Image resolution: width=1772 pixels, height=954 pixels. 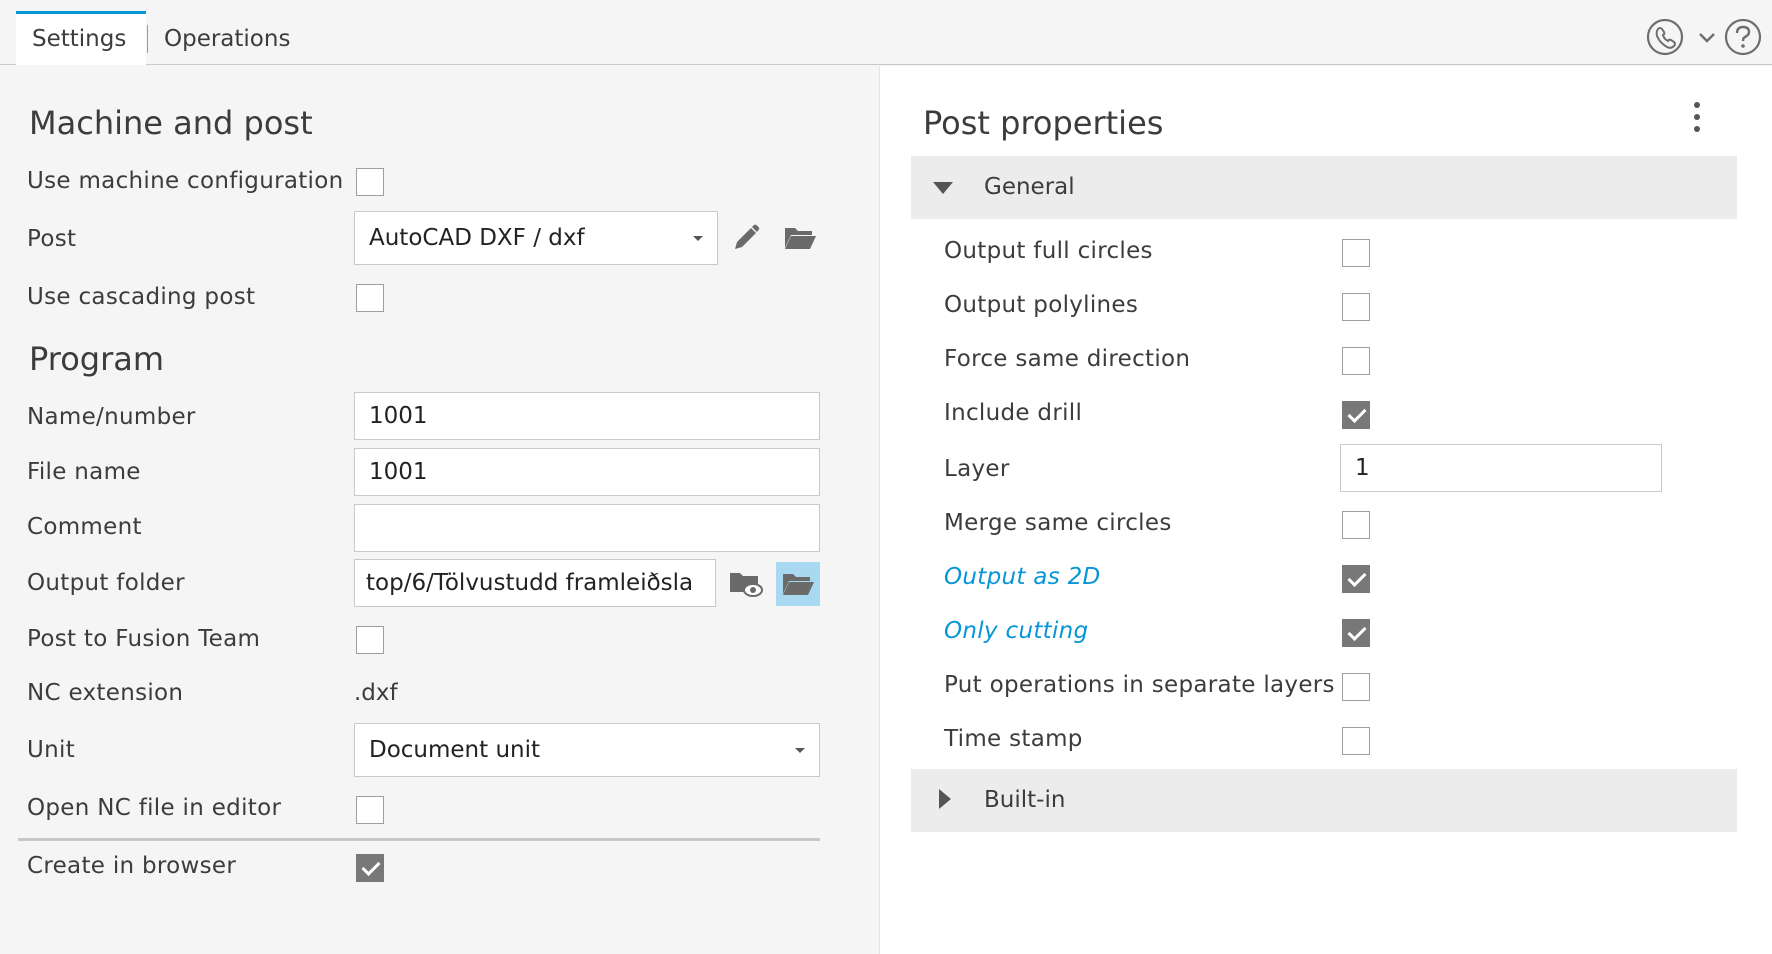 What do you see at coordinates (132, 866) in the screenshot?
I see `create-in-browser-label: Create in browser` at bounding box center [132, 866].